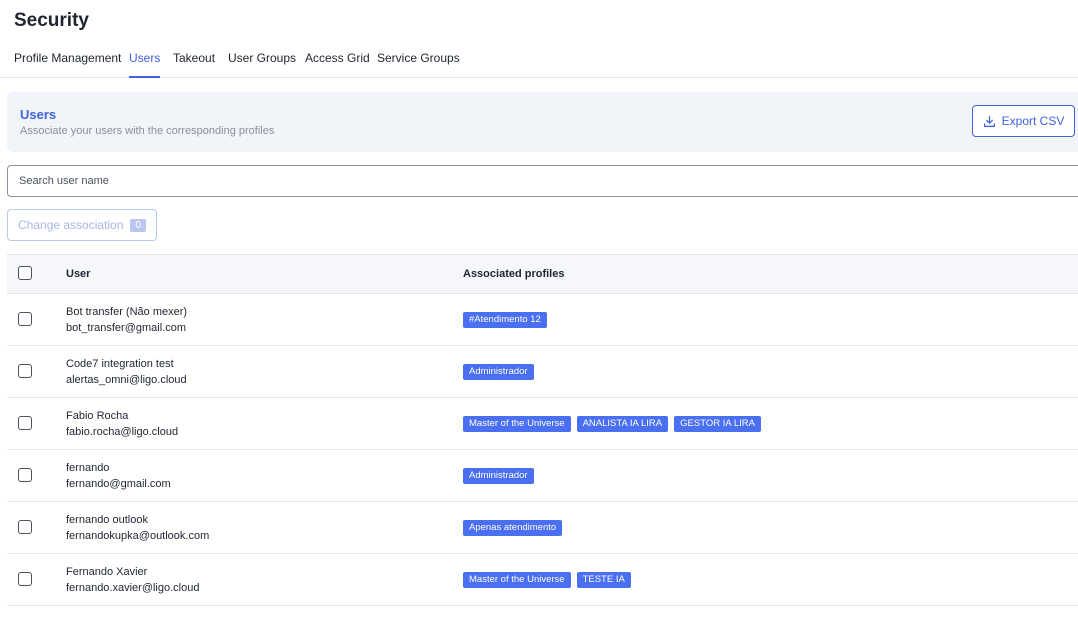  What do you see at coordinates (127, 312) in the screenshot?
I see `user-name: Bot transfer (Não mexer)` at bounding box center [127, 312].